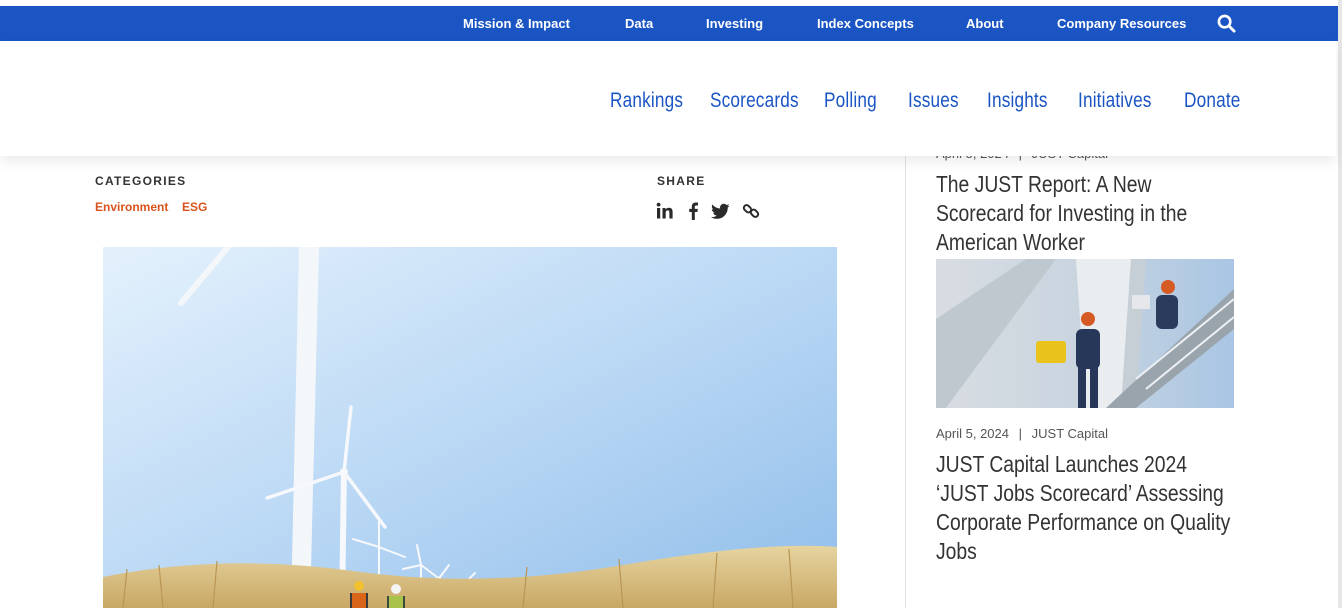 This screenshot has width=1342, height=608. Describe the element at coordinates (751, 211) in the screenshot. I see `link-icon` at that location.